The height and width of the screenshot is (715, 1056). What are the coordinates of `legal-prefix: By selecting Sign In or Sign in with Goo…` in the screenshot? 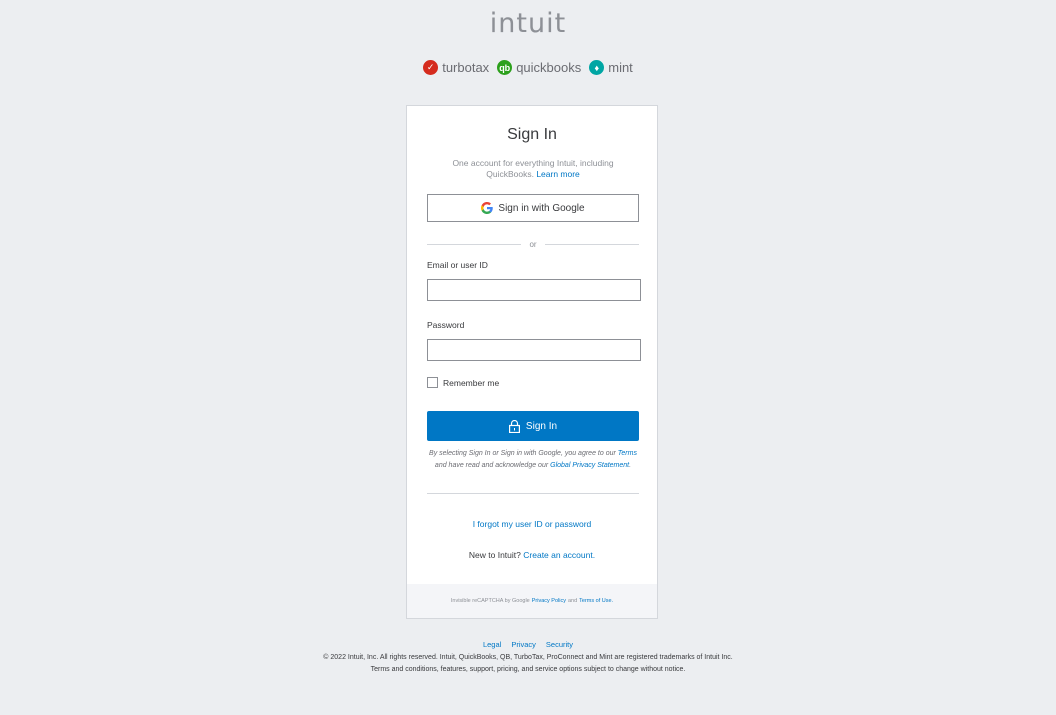 It's located at (522, 453).